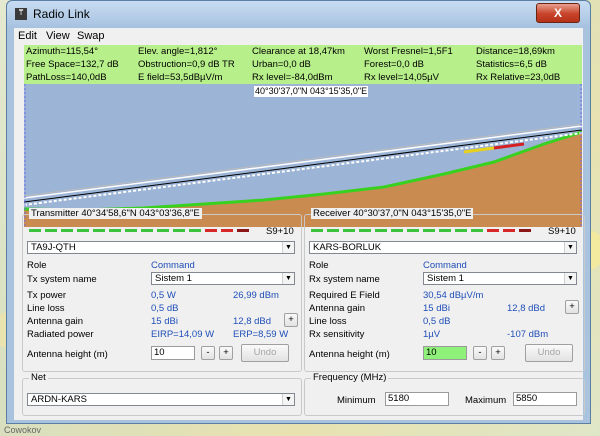  I want to click on menu-bar: Edit View Swap, so click(298, 36).